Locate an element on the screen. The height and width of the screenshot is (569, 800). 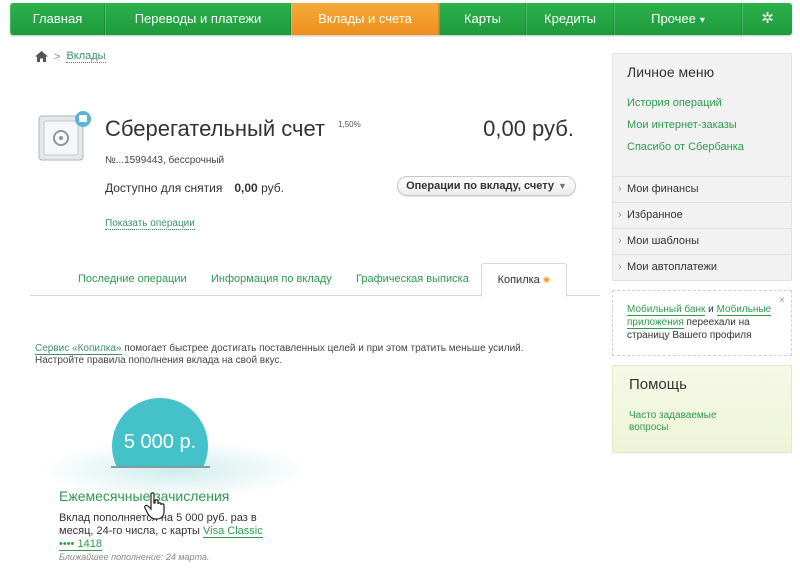
sidebar-link-spasibo: Спасибо от Сбербанка is located at coordinates (685, 147).